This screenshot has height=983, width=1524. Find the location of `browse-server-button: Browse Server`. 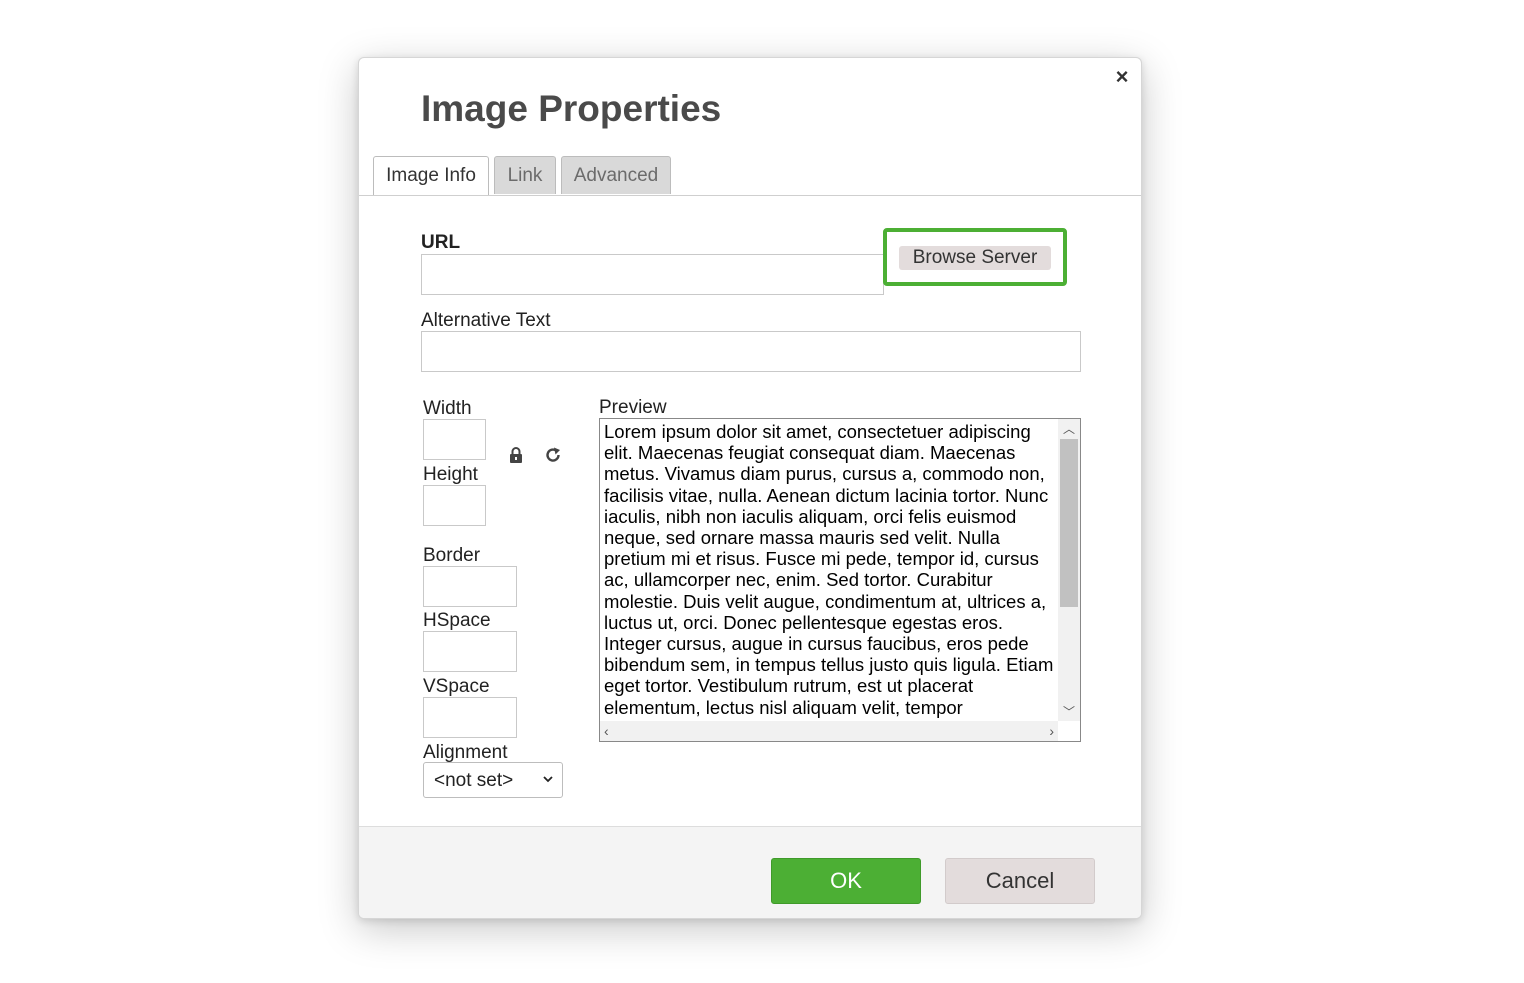

browse-server-button: Browse Server is located at coordinates (975, 258).